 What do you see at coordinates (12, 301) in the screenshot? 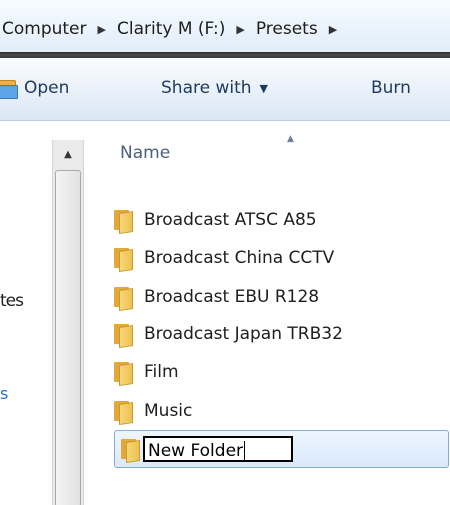
I see `nav-item-partial: tes` at bounding box center [12, 301].